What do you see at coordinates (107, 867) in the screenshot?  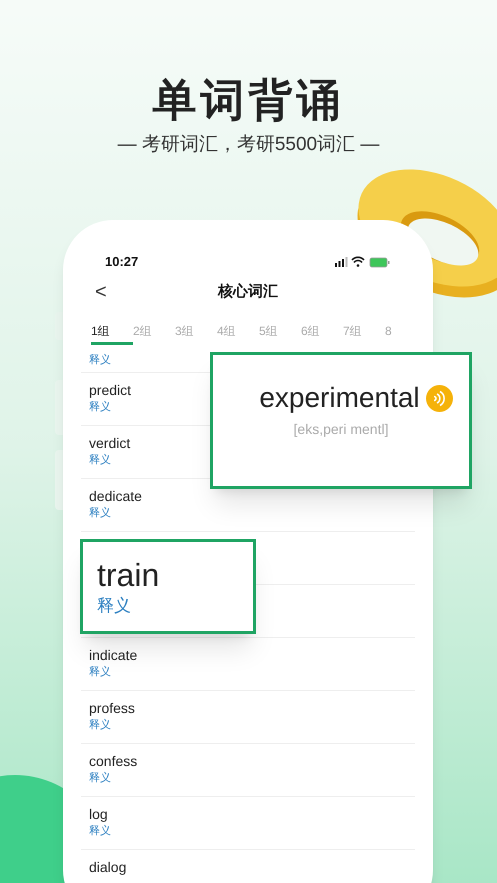 I see `word-text: dialog` at bounding box center [107, 867].